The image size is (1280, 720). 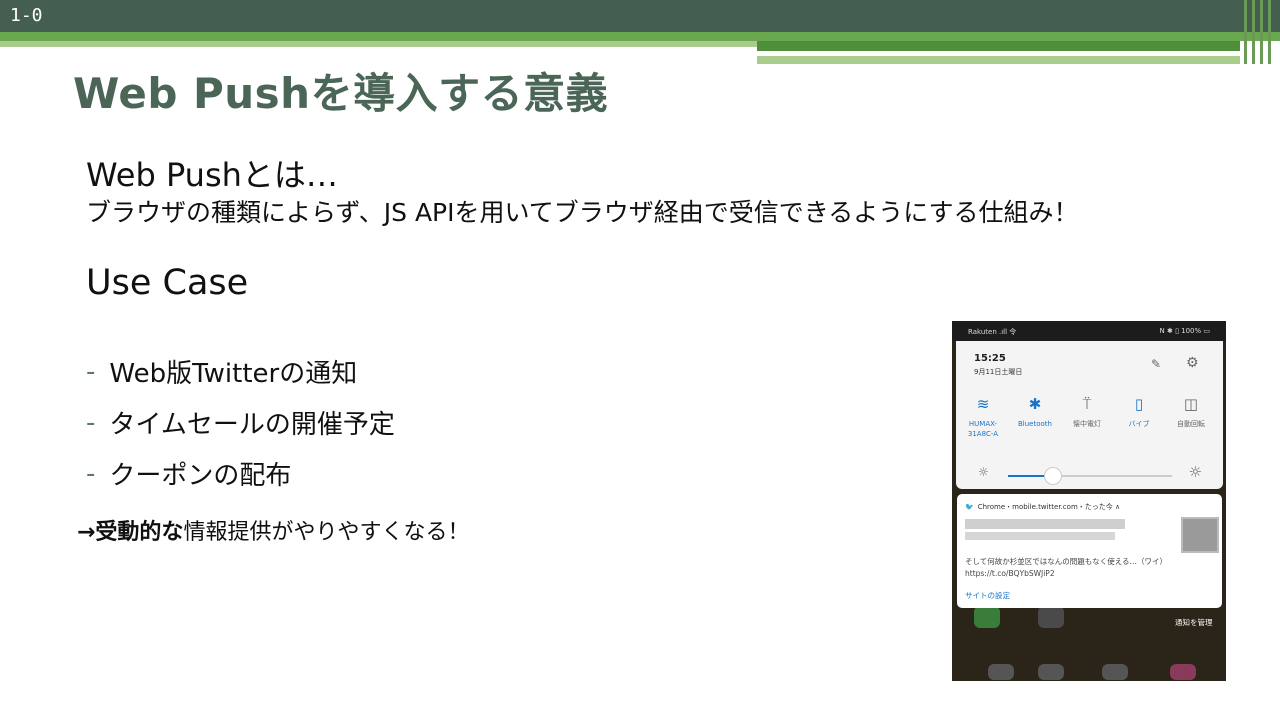 I want to click on pencil-icon: ✎, so click(x=1156, y=364).